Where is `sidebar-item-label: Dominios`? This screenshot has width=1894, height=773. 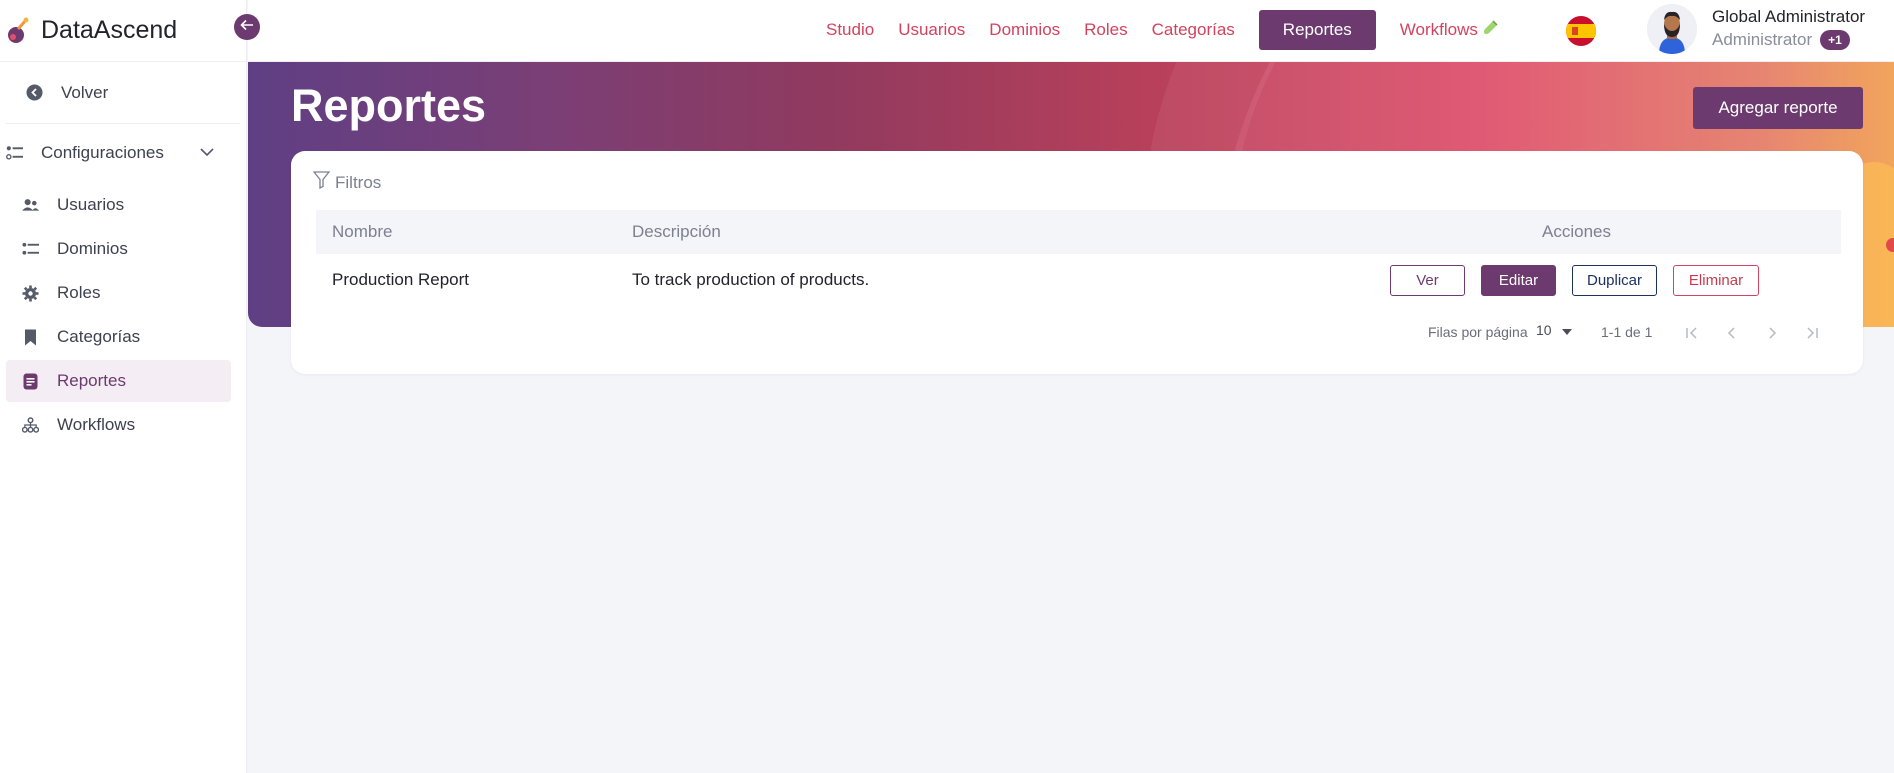
sidebar-item-label: Dominios is located at coordinates (92, 248).